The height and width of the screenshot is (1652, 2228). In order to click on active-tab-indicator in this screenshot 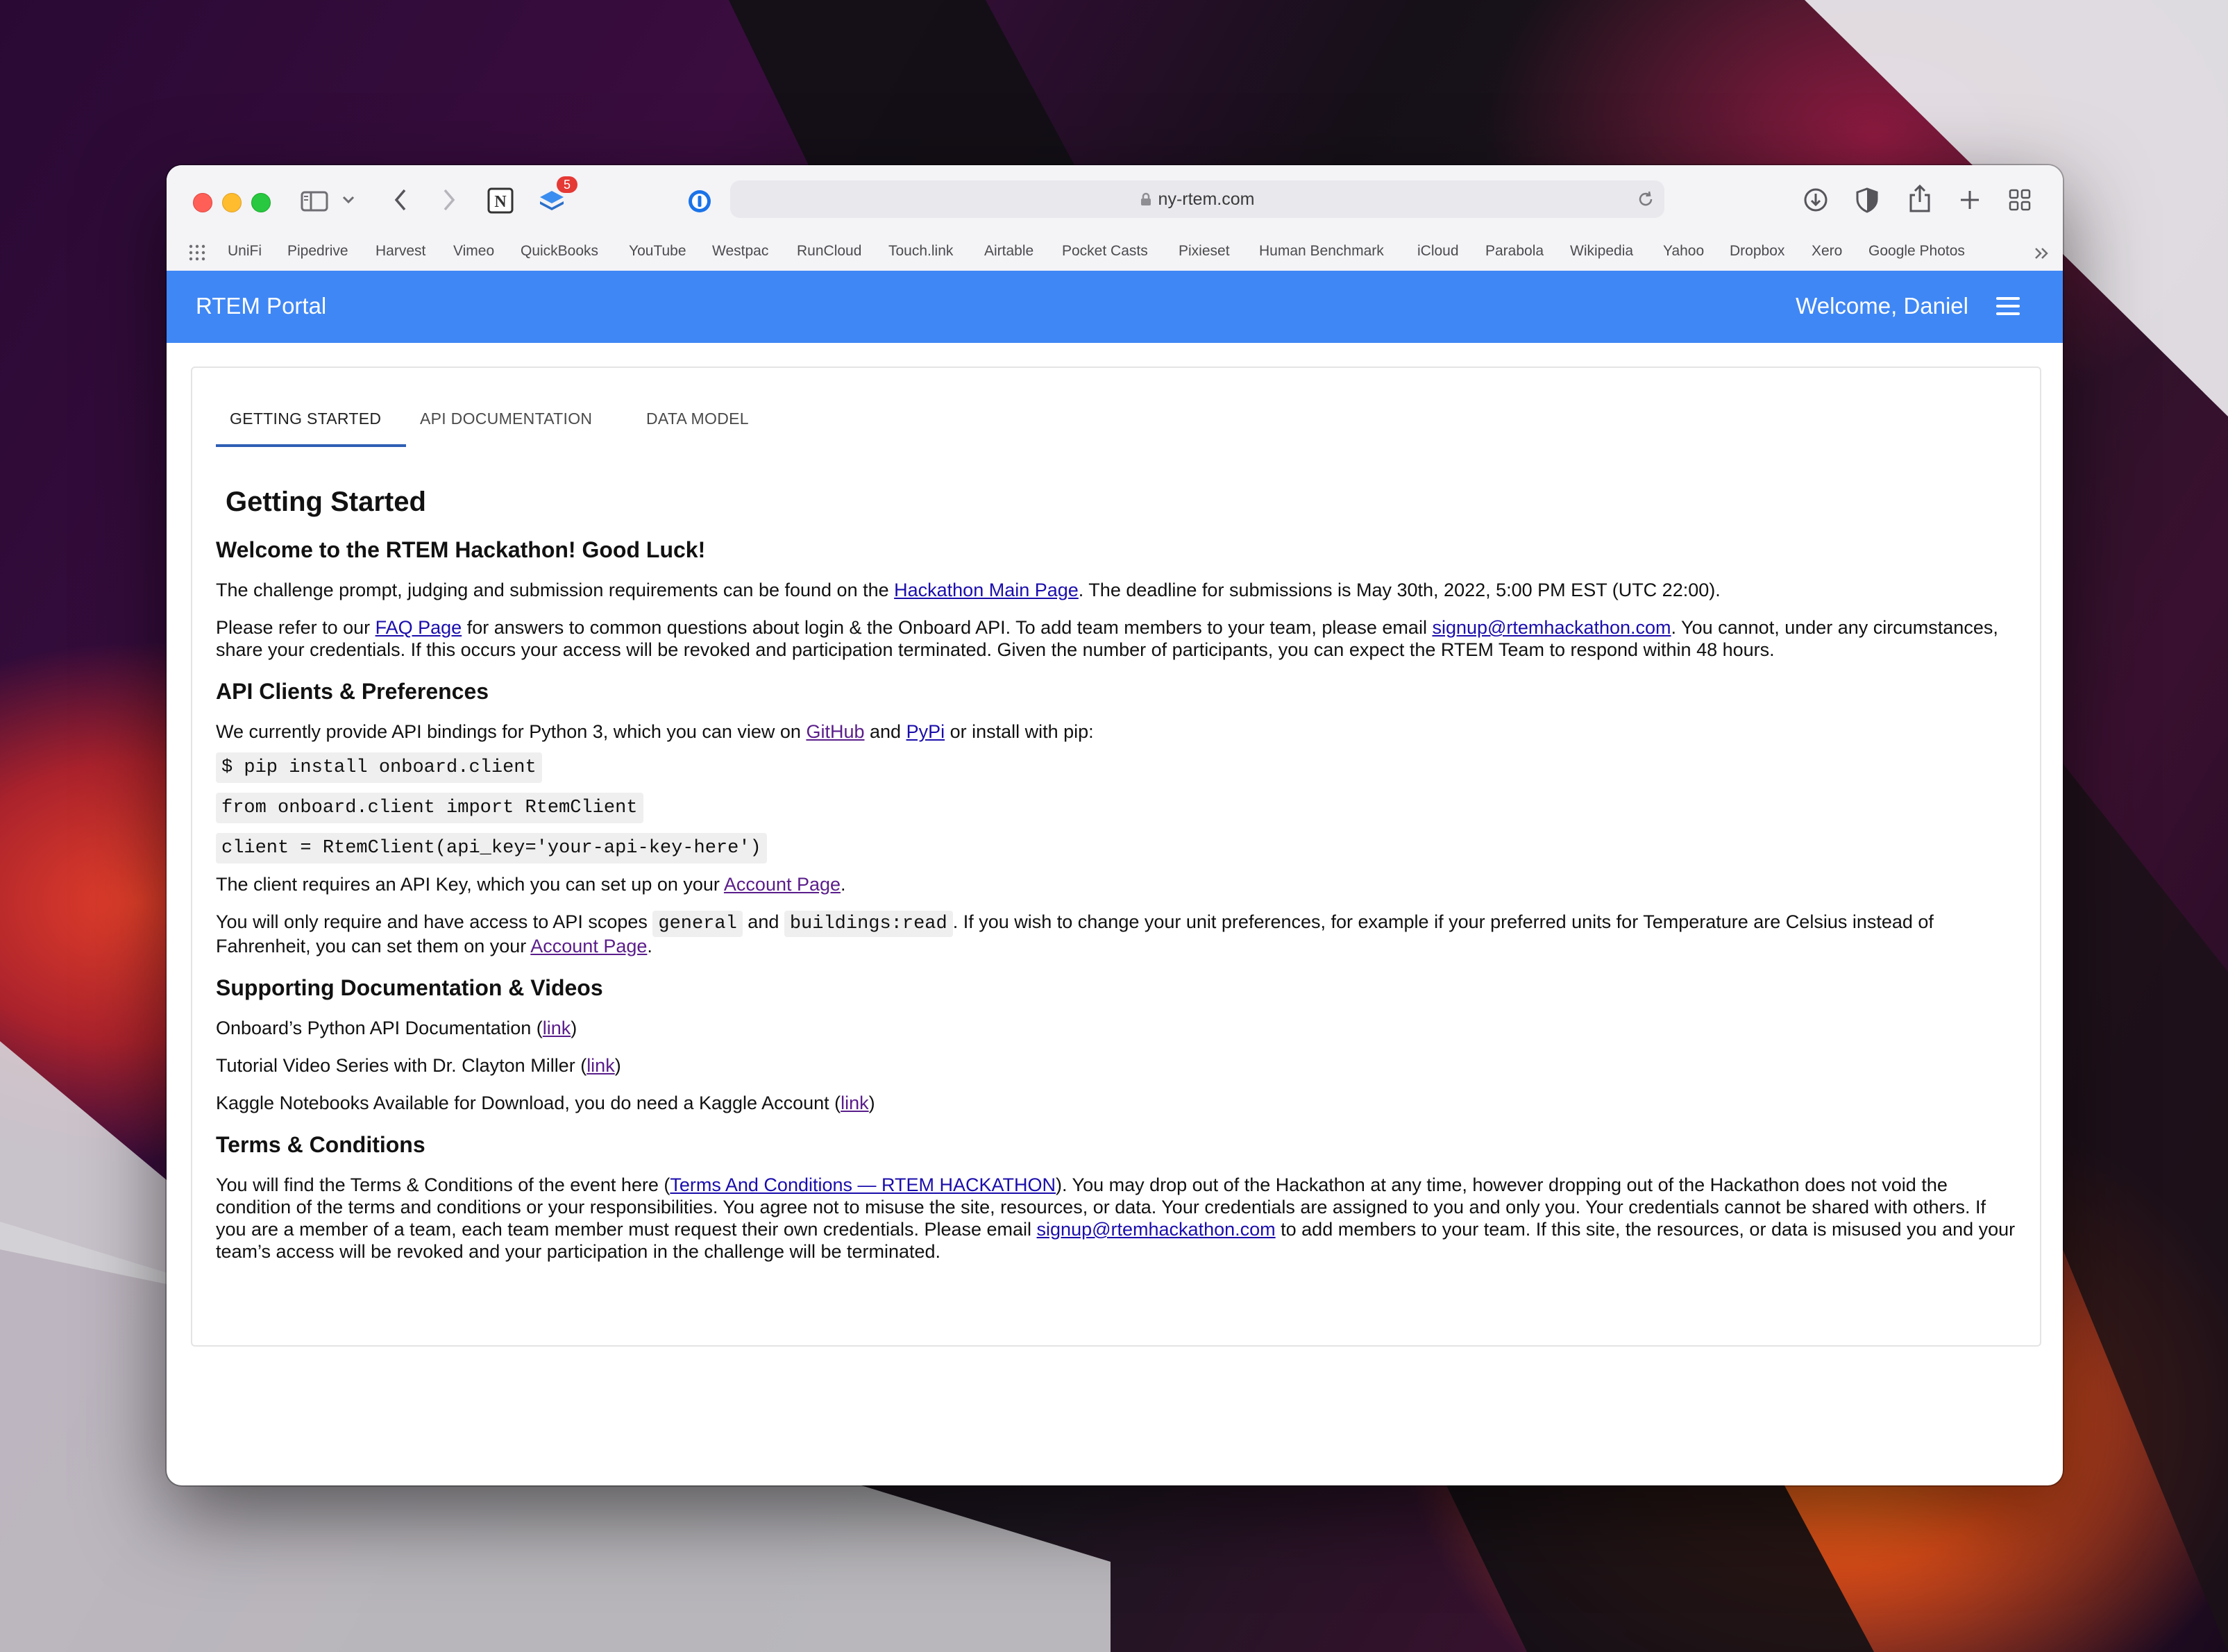, I will do `click(311, 445)`.